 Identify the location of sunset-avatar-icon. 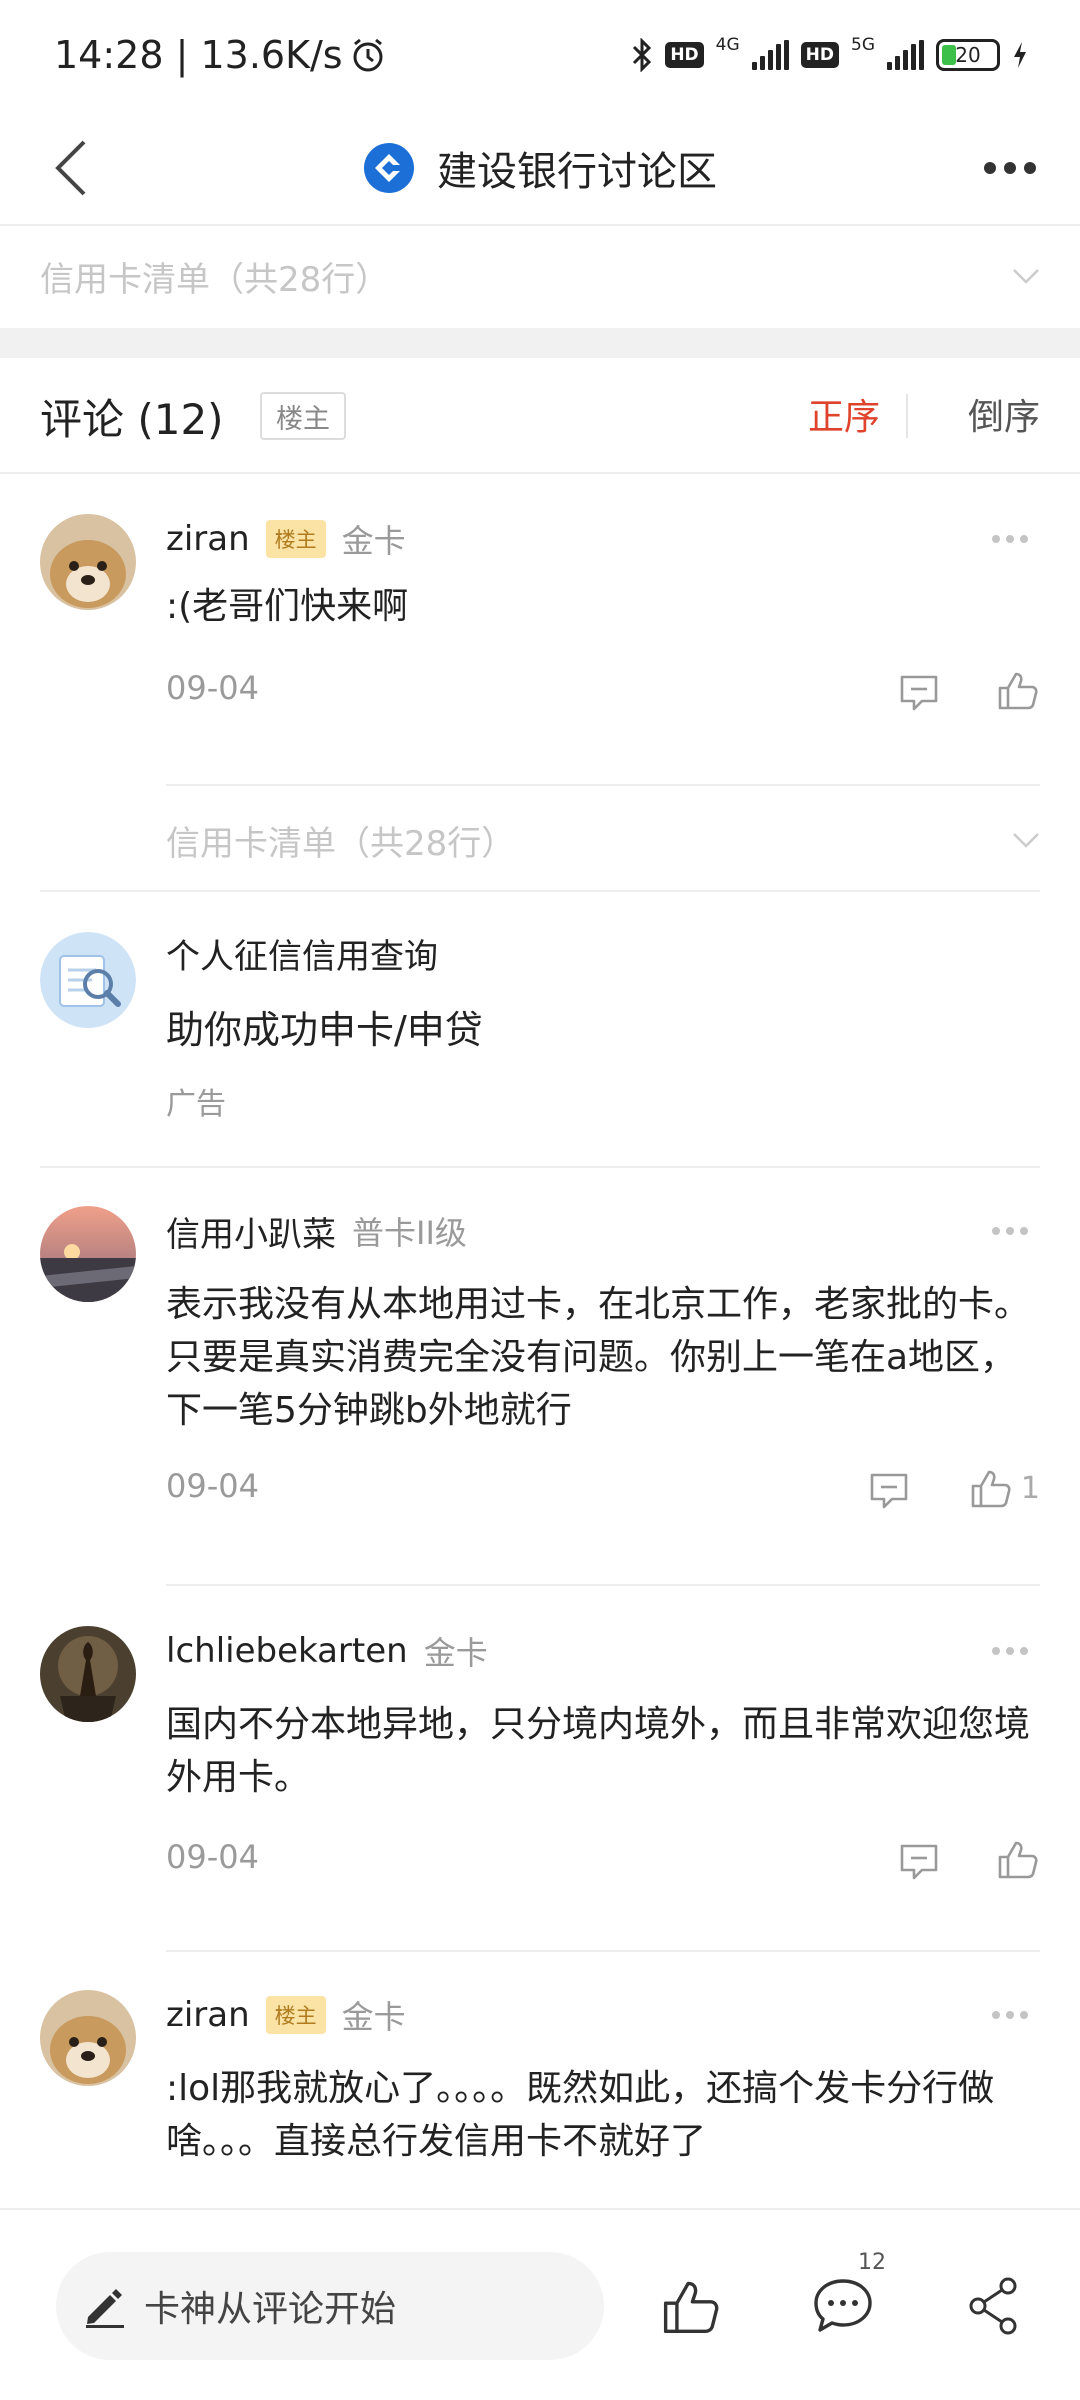
(88, 1254).